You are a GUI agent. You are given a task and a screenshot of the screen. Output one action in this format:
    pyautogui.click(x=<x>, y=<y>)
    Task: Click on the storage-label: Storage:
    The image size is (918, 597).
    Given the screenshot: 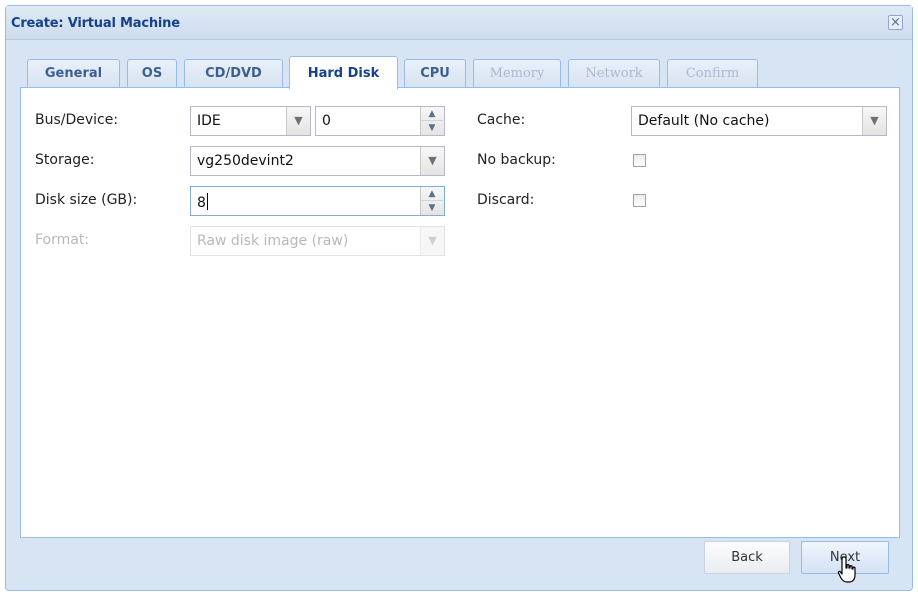 What is the action you would take?
    pyautogui.click(x=65, y=160)
    